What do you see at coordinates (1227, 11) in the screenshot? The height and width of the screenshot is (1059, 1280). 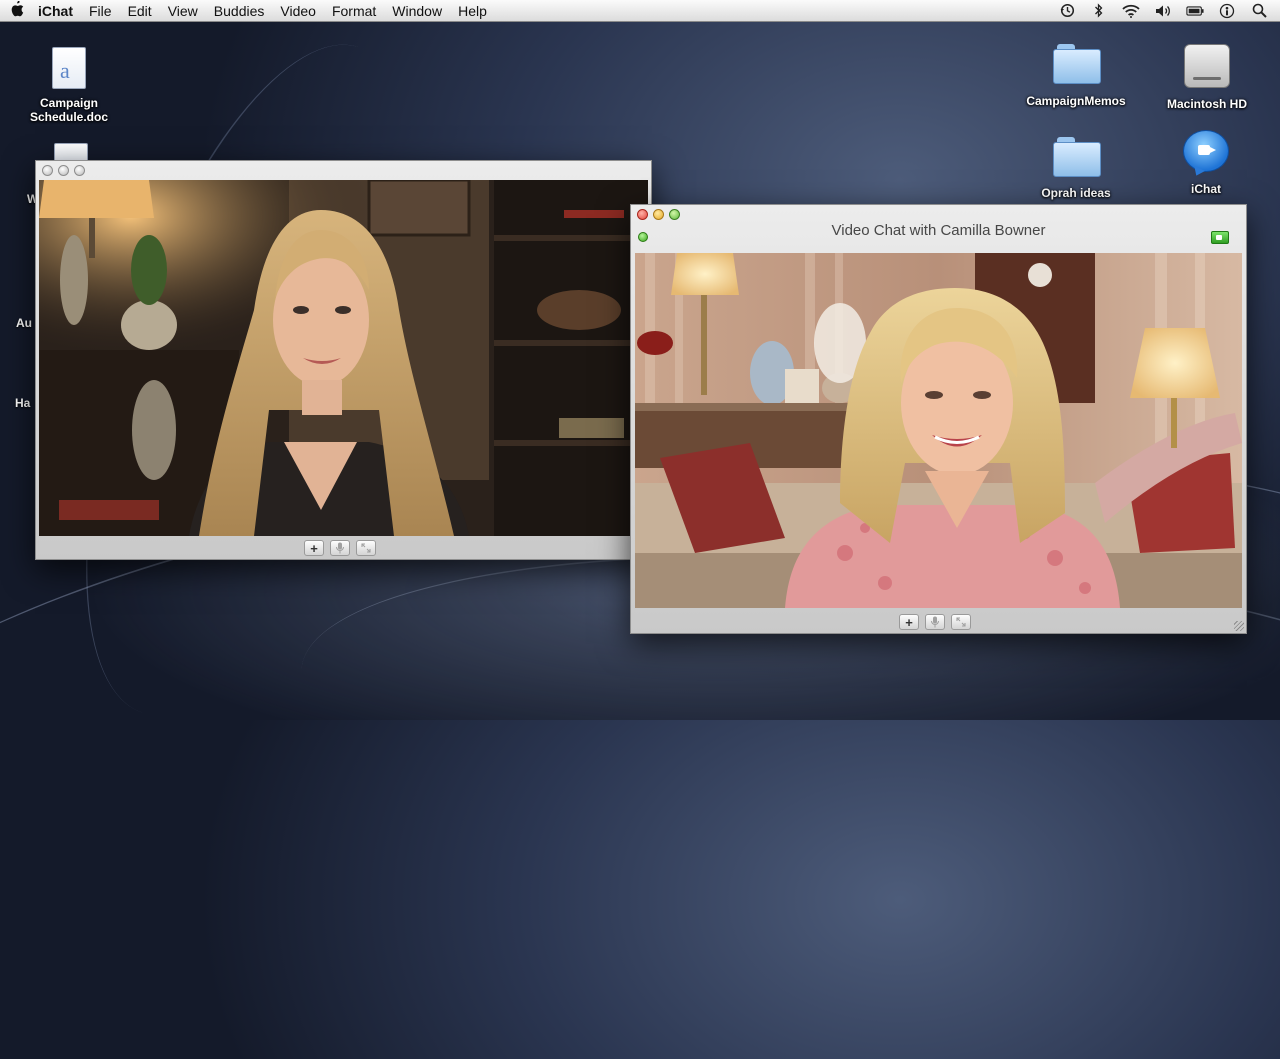 I see `user-account-icon` at bounding box center [1227, 11].